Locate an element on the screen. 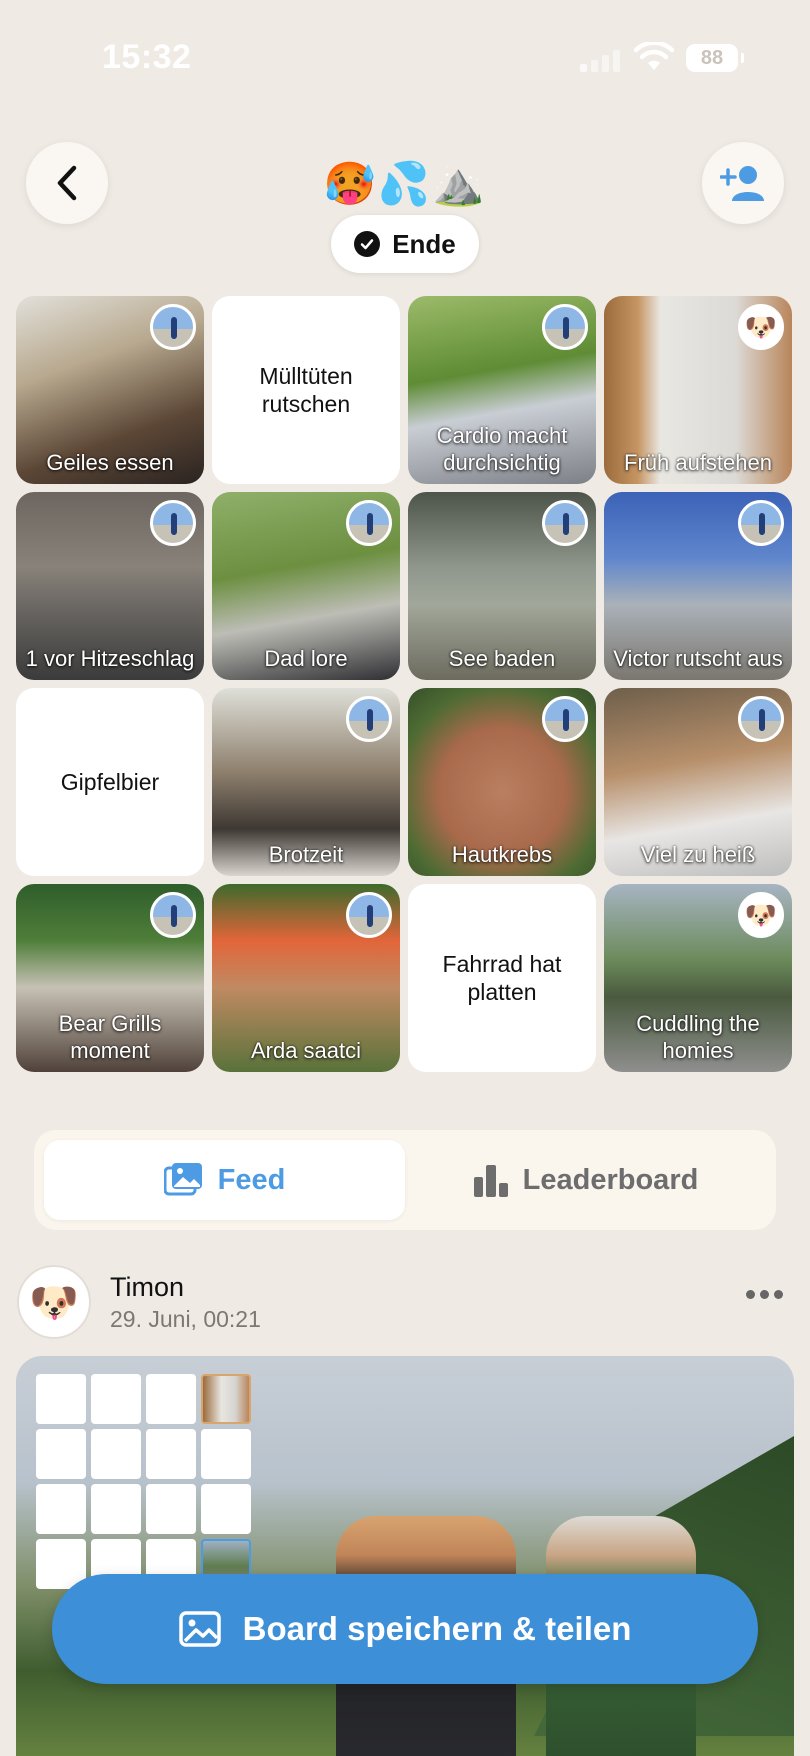 This screenshot has width=810, height=1756. save-share-board-button: Board speichern & teilen is located at coordinates (405, 1629).